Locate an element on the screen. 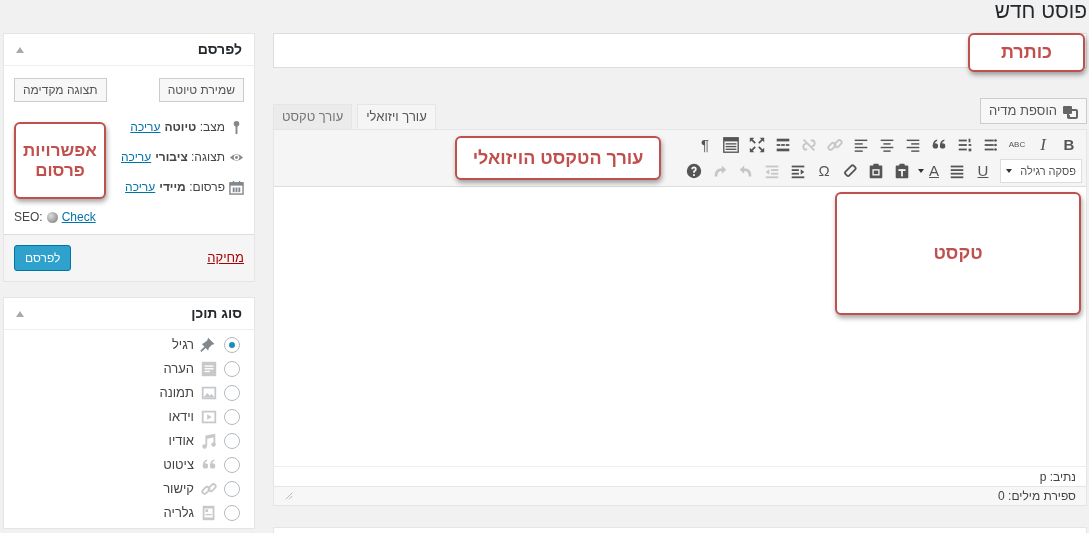 Image resolution: width=1089 pixels, height=533 pixels. format-label: גלריה is located at coordinates (178, 513).